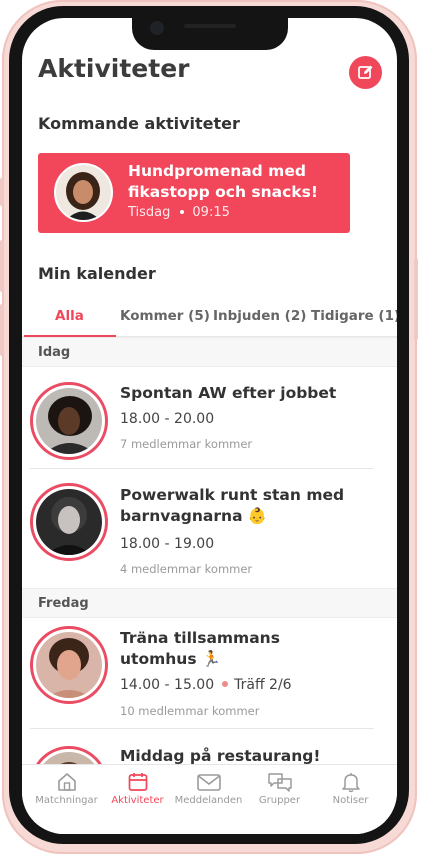 This screenshot has width=421, height=854. Describe the element at coordinates (137, 782) in the screenshot. I see `calendar-icon` at that location.